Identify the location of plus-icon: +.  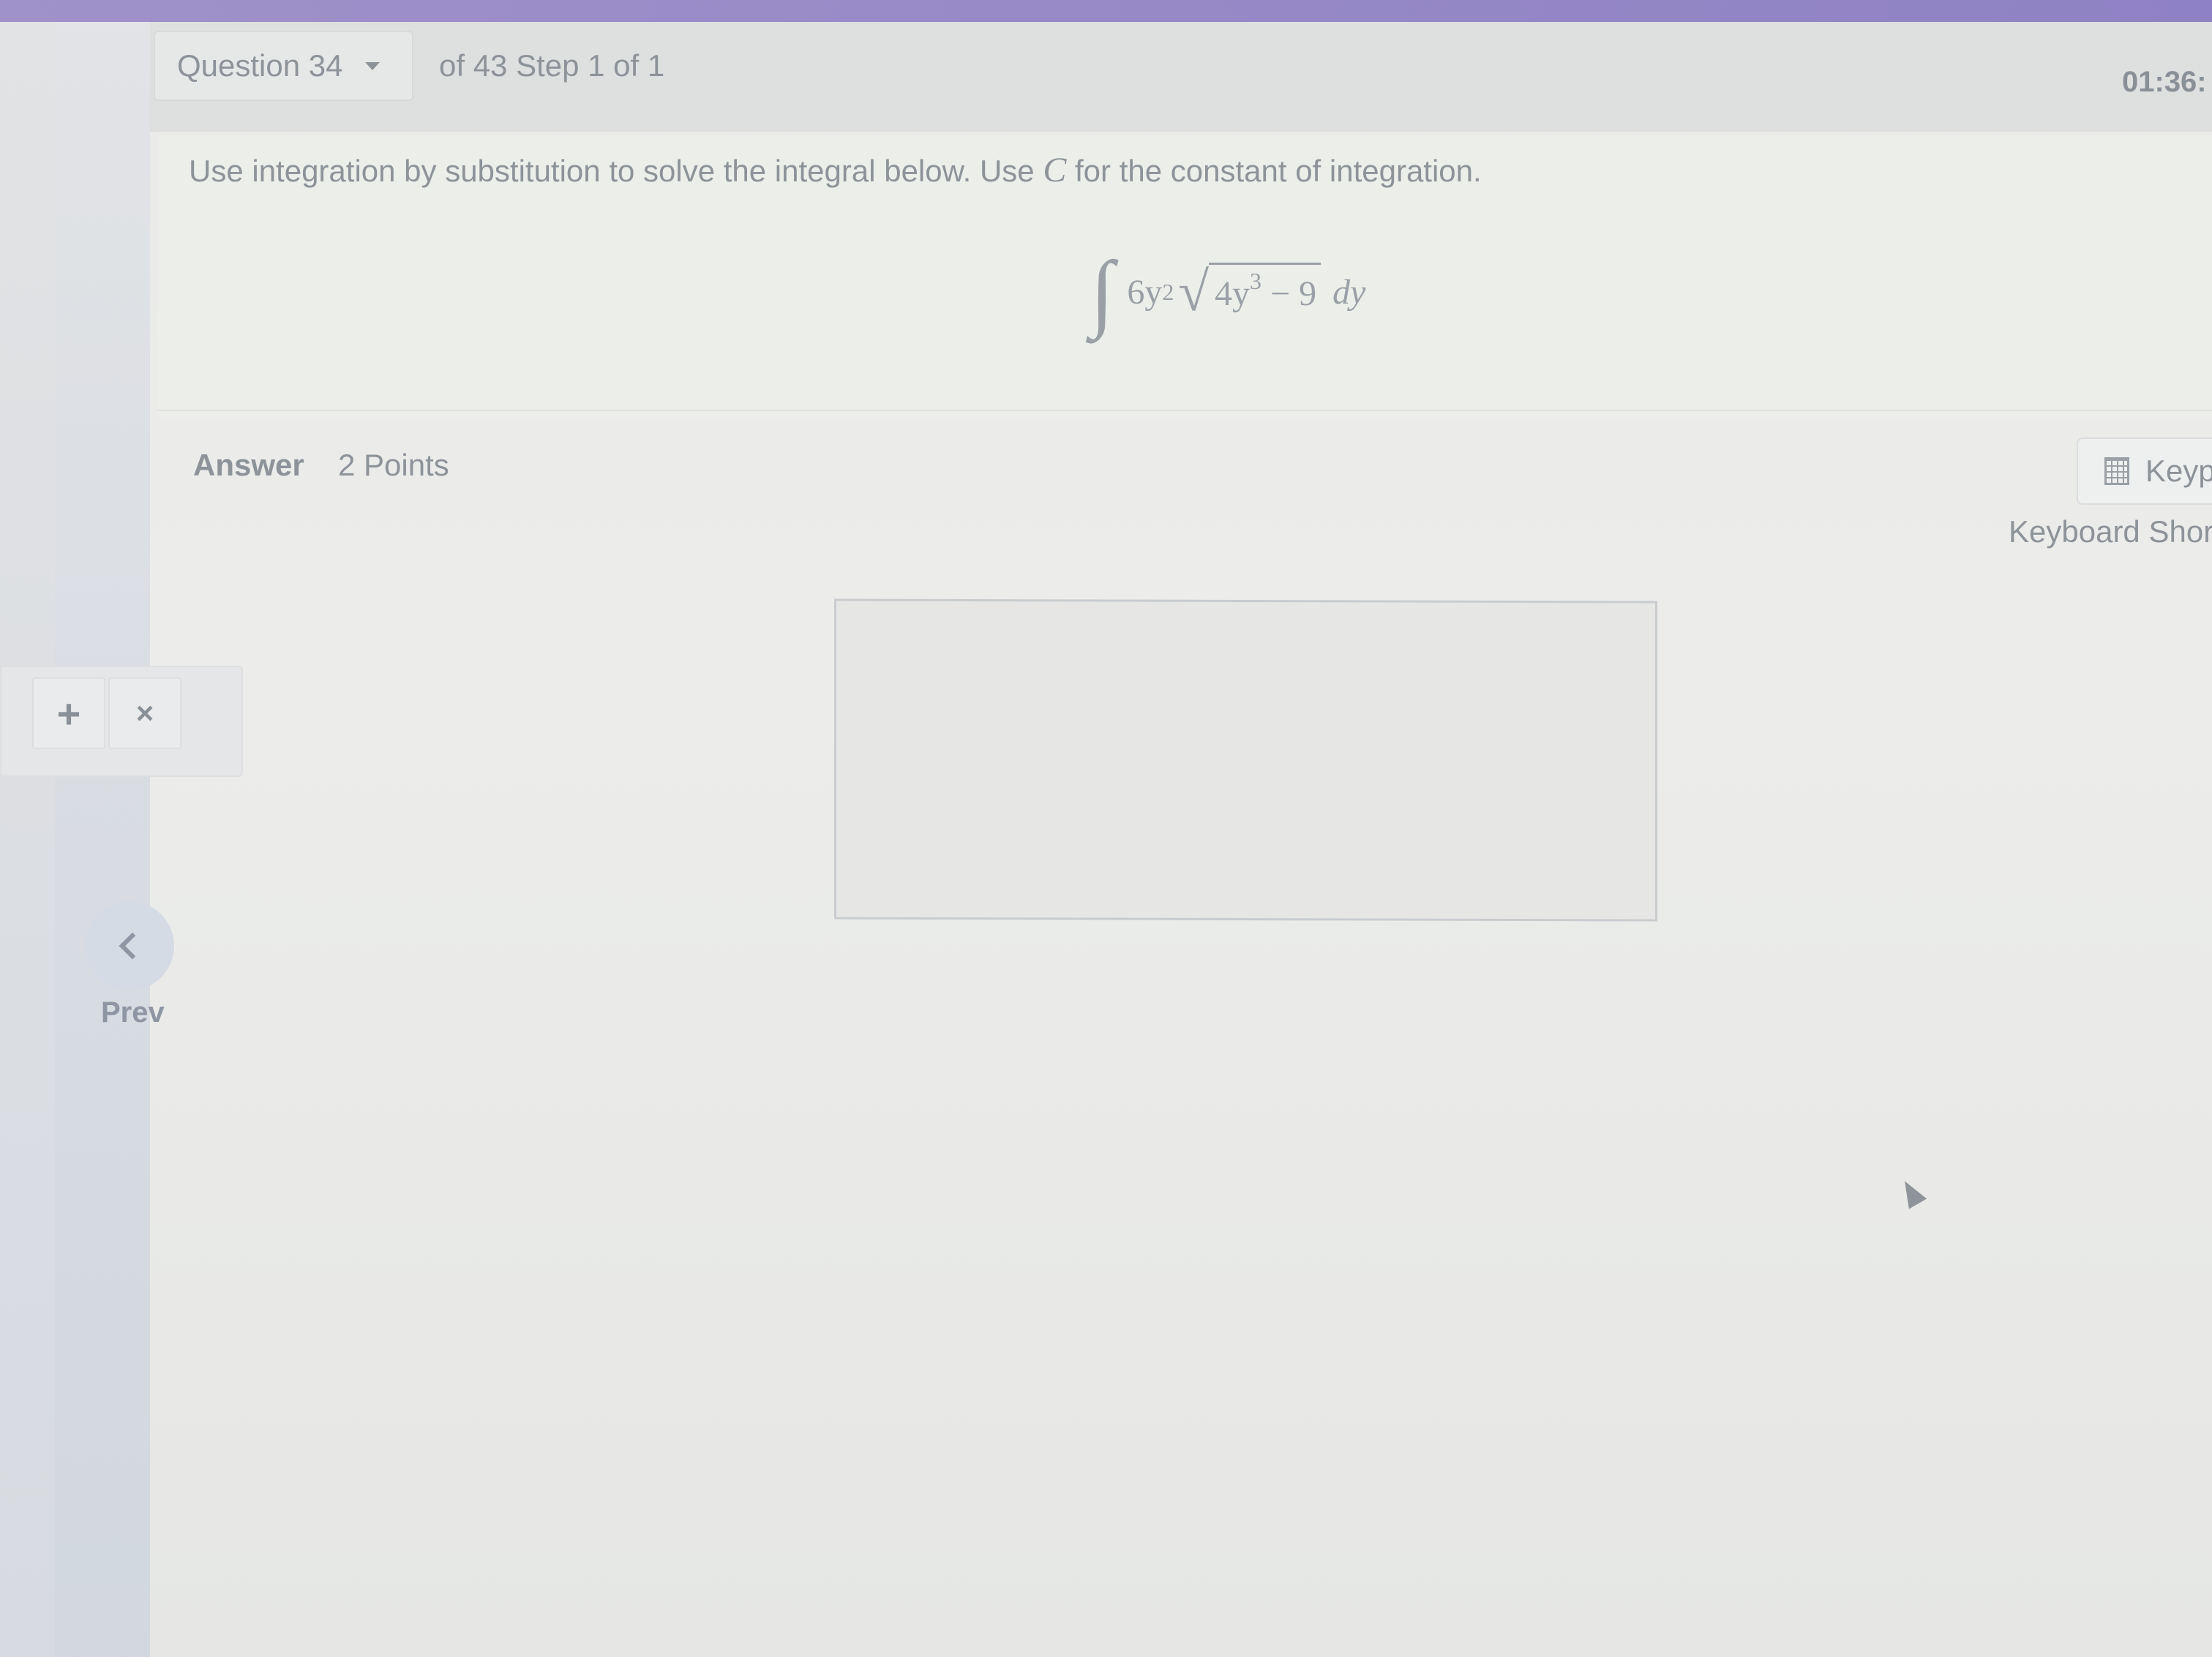
(68, 714).